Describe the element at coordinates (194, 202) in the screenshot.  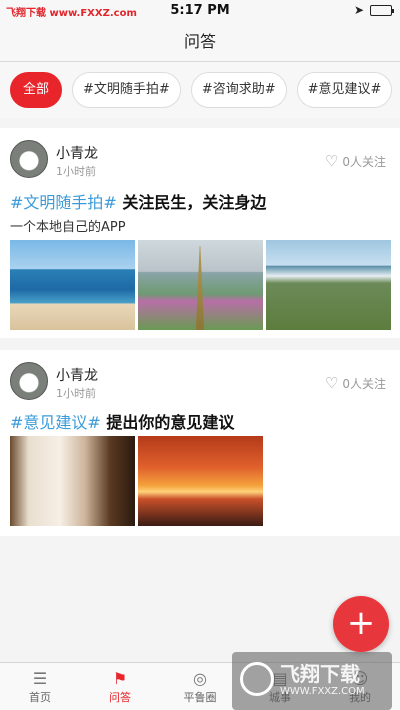
I see `post-title-text: 关注民生，关注身边` at that location.